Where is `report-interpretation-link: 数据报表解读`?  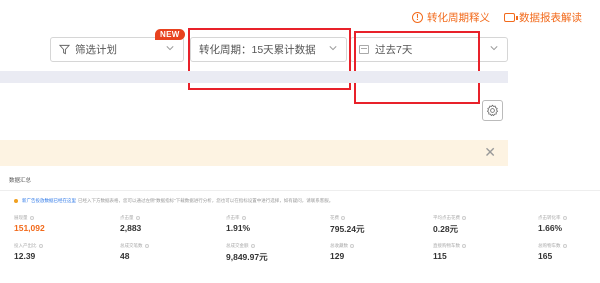 report-interpretation-link: 数据报表解读 is located at coordinates (543, 17).